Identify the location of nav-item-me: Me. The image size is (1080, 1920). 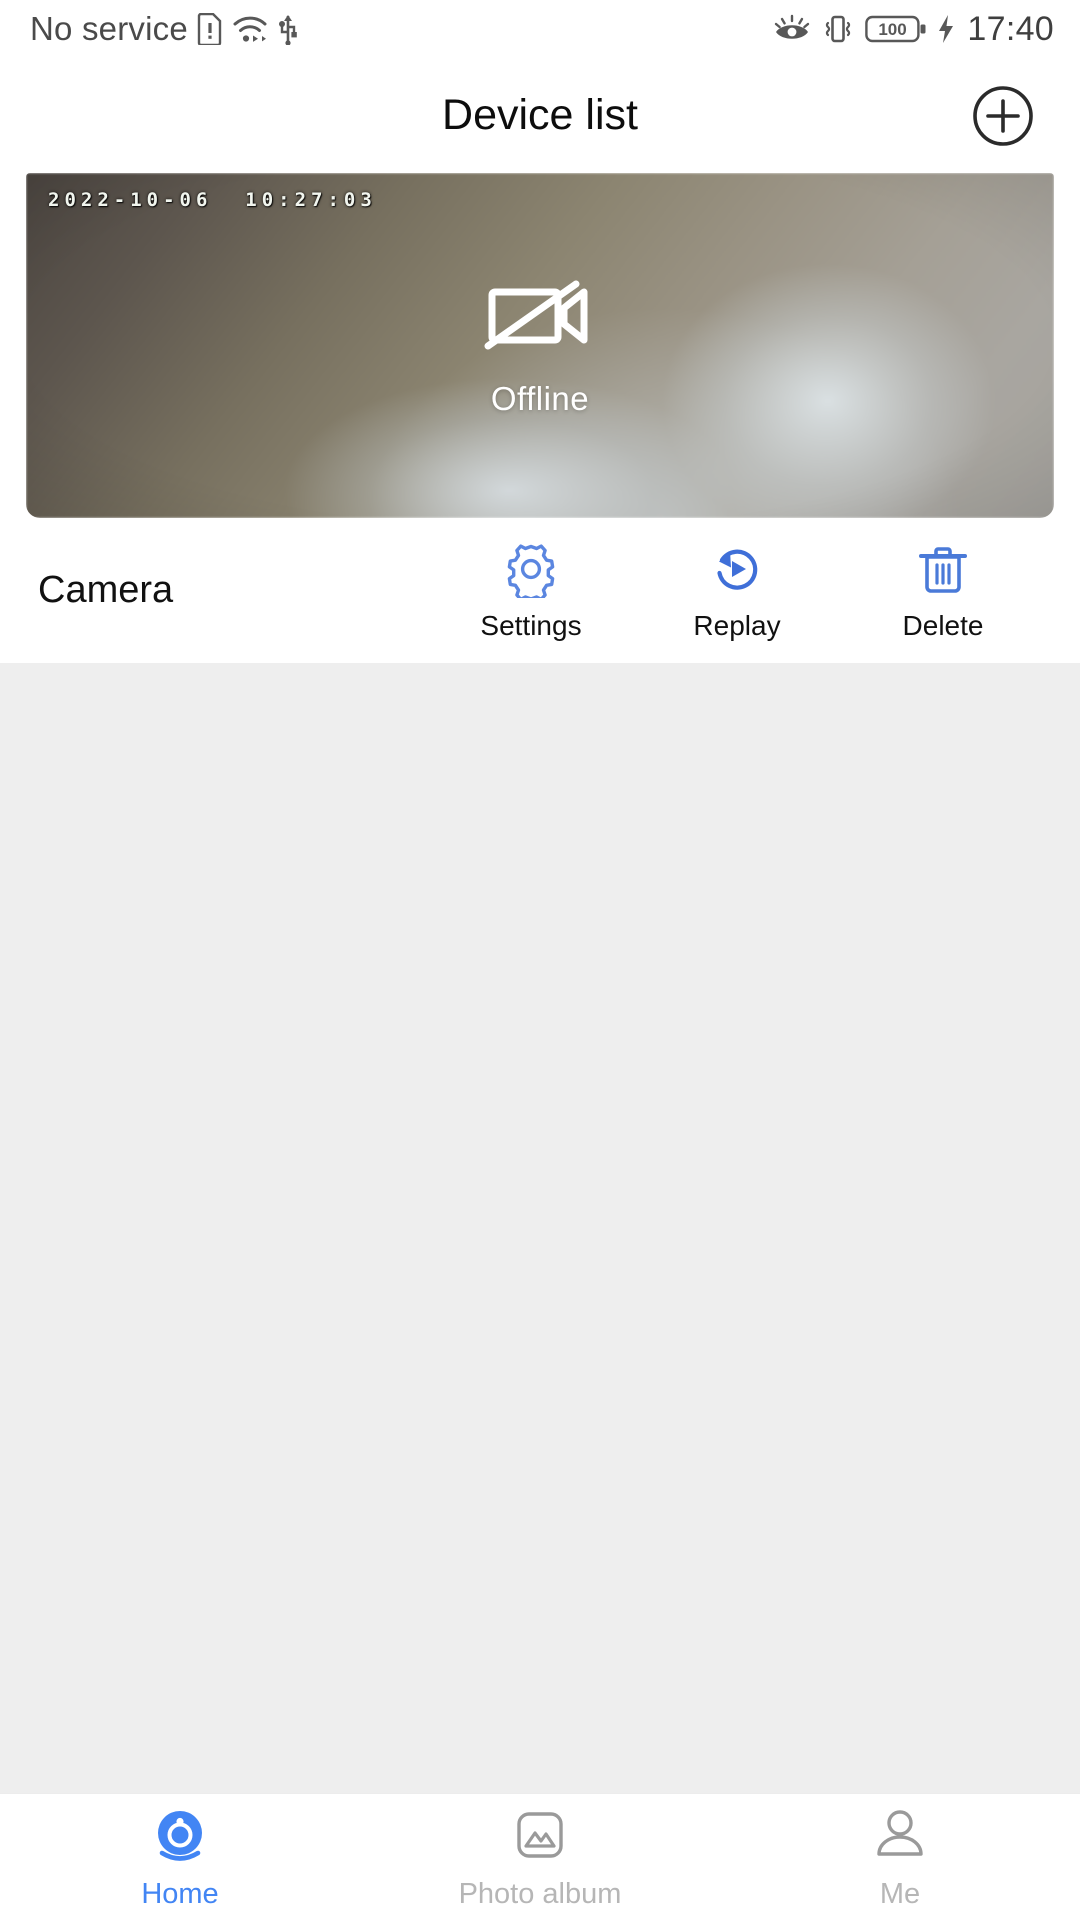
(900, 1852).